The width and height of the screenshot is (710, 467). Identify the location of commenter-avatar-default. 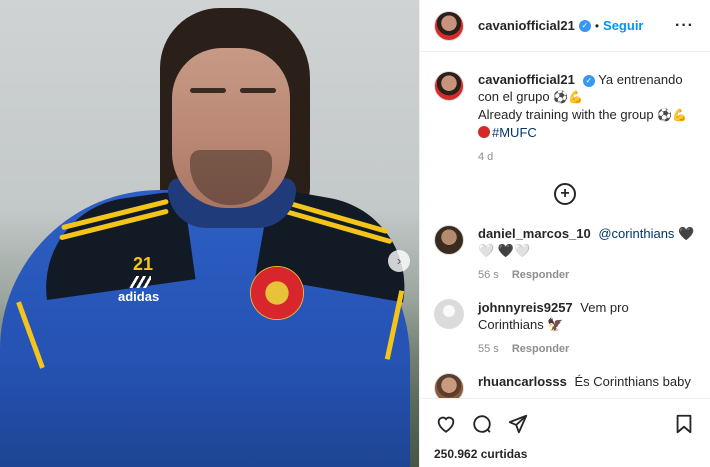
(449, 314).